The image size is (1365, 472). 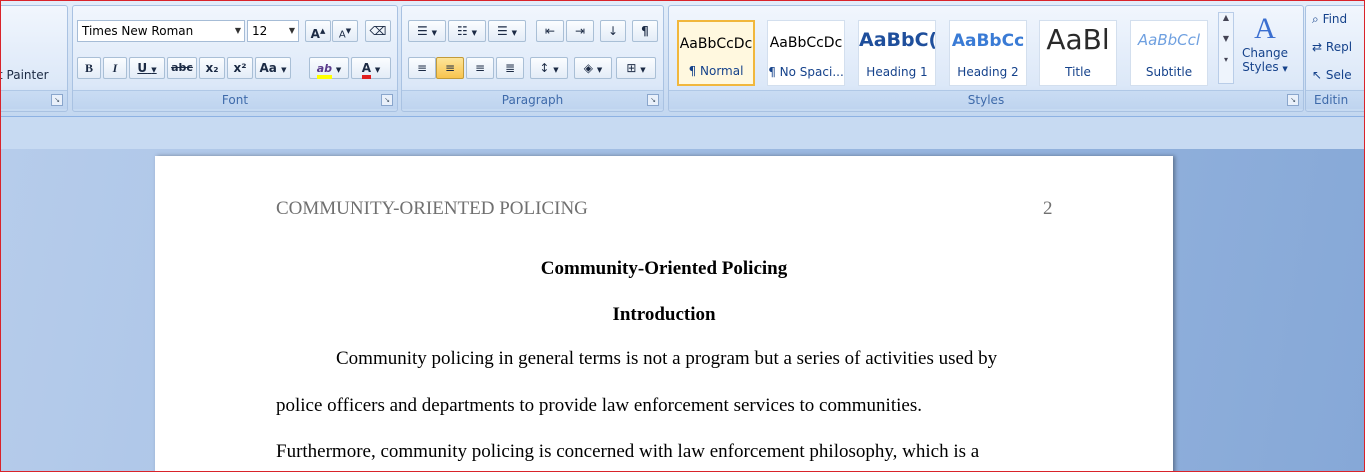 What do you see at coordinates (507, 31) in the screenshot?
I see `multilevel-list-icon: ☰ ▼` at bounding box center [507, 31].